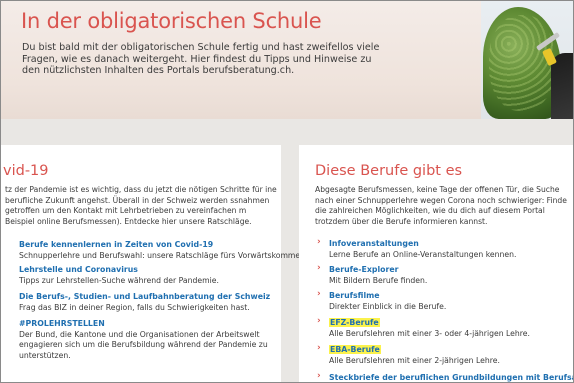 The image size is (574, 383). I want to click on hedge-trimmer-photo, so click(527, 60).